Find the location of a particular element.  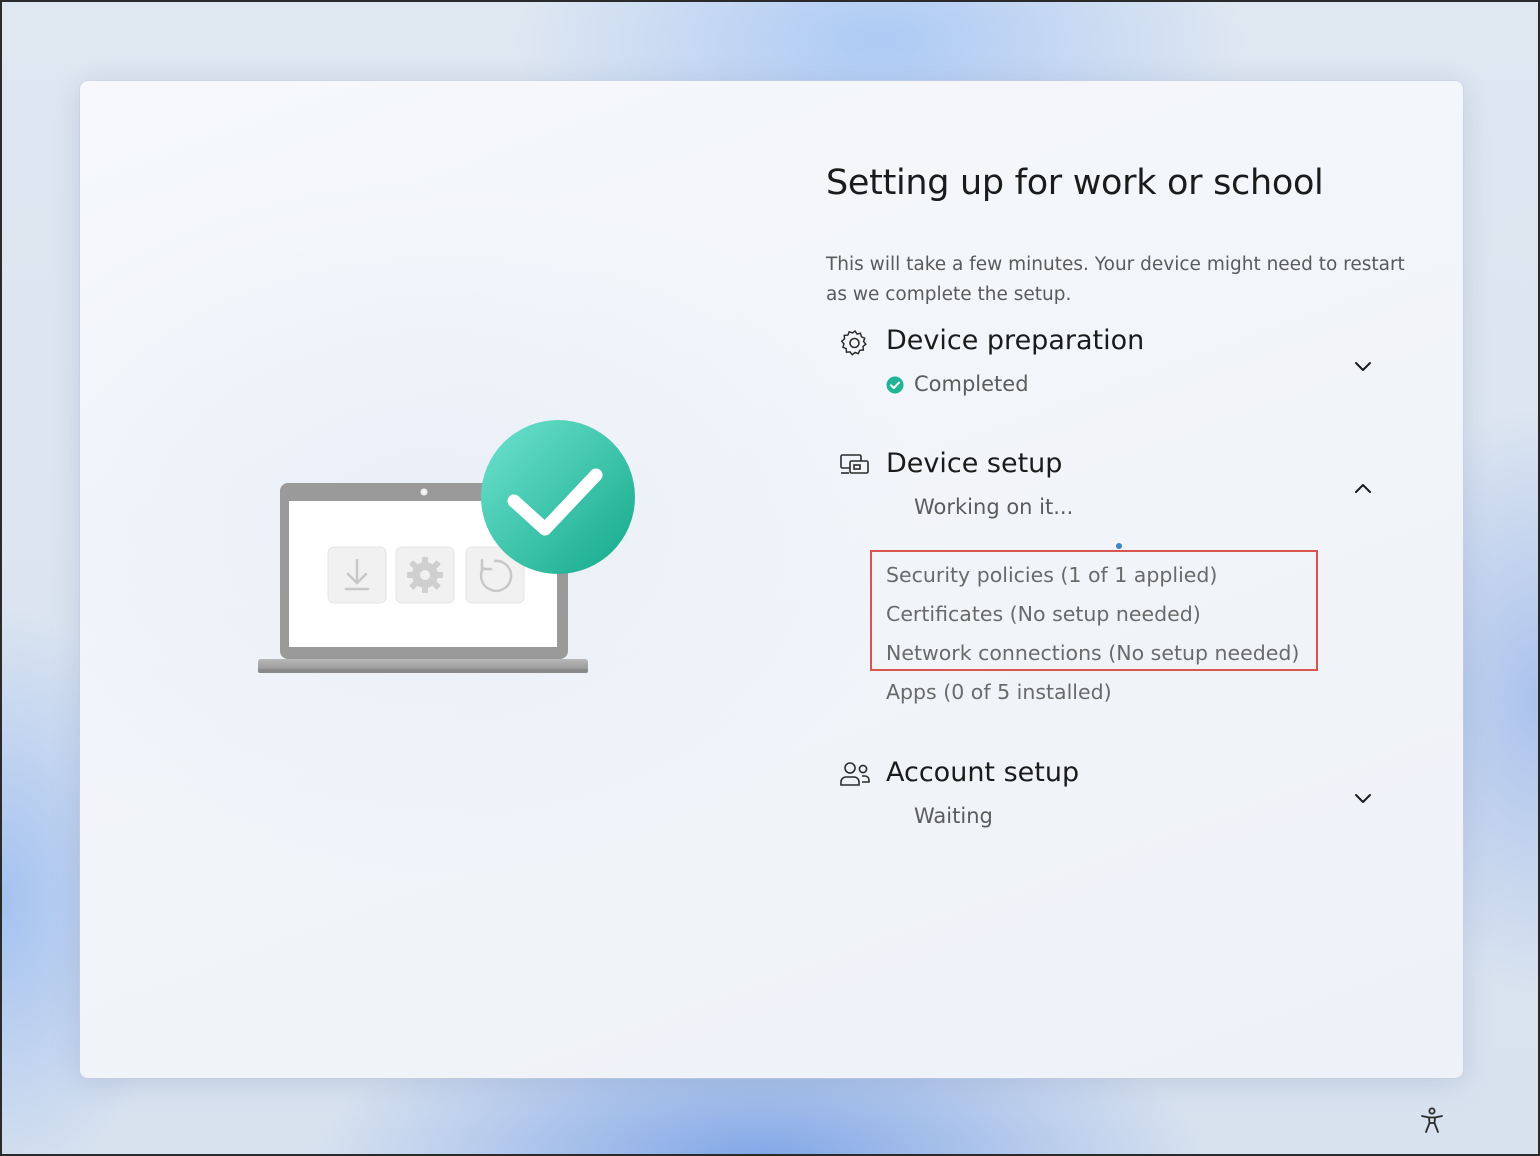

section-device-preparation: Device preparation Completed is located at coordinates (1118, 366).